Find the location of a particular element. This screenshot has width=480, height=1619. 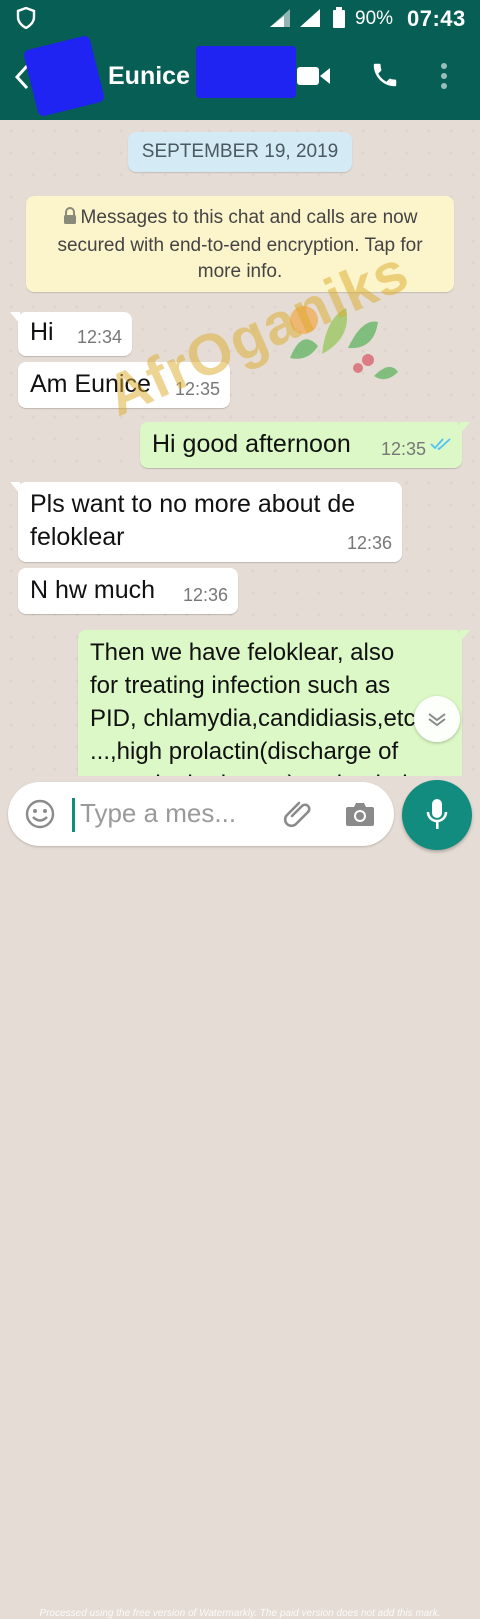

message-text: Pls want to no more about de feloklear is located at coordinates (193, 520).